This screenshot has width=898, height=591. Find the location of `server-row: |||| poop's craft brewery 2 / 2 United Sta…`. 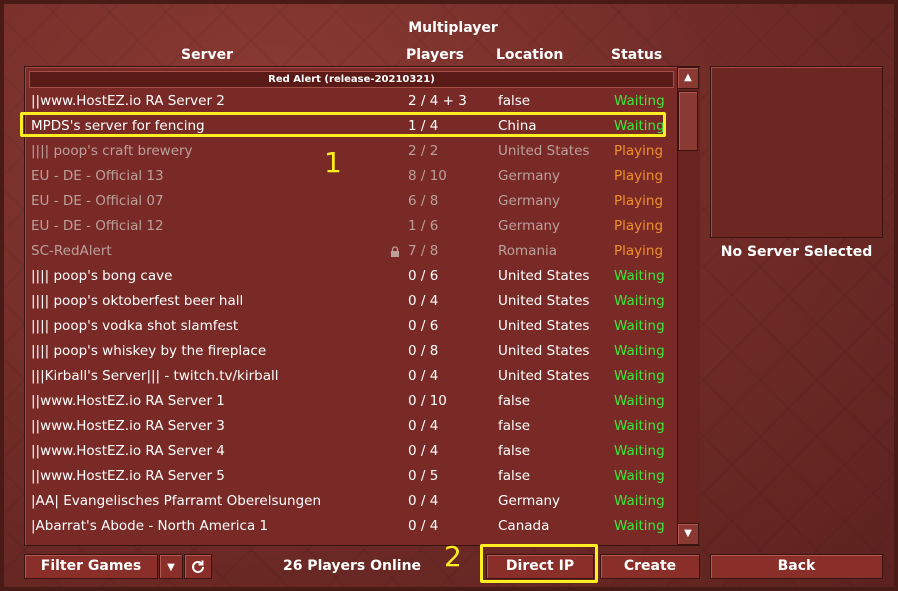

server-row: |||| poop's craft brewery 2 / 2 United Sta… is located at coordinates (350, 151).